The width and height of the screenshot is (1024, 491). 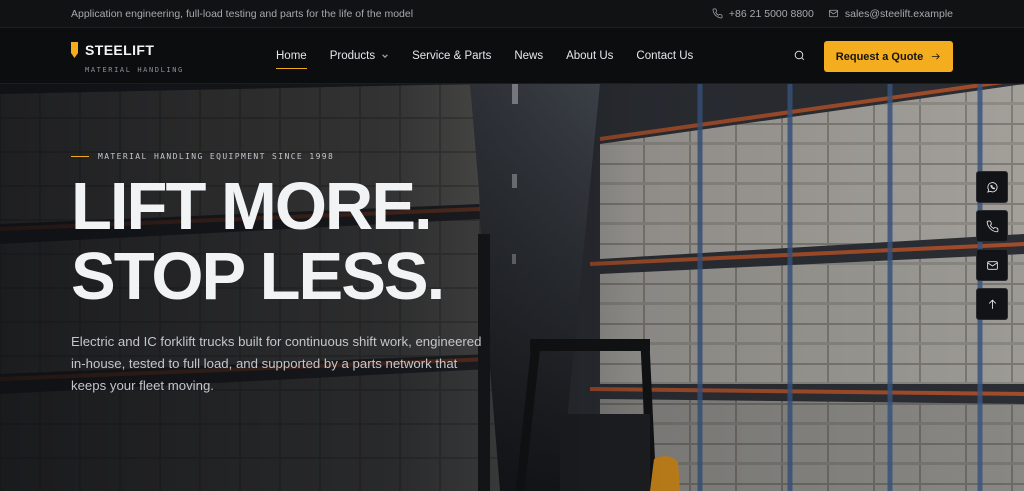 I want to click on top-contacts: +86 21 5000 8800 sales@steelift.example, so click(x=832, y=14).